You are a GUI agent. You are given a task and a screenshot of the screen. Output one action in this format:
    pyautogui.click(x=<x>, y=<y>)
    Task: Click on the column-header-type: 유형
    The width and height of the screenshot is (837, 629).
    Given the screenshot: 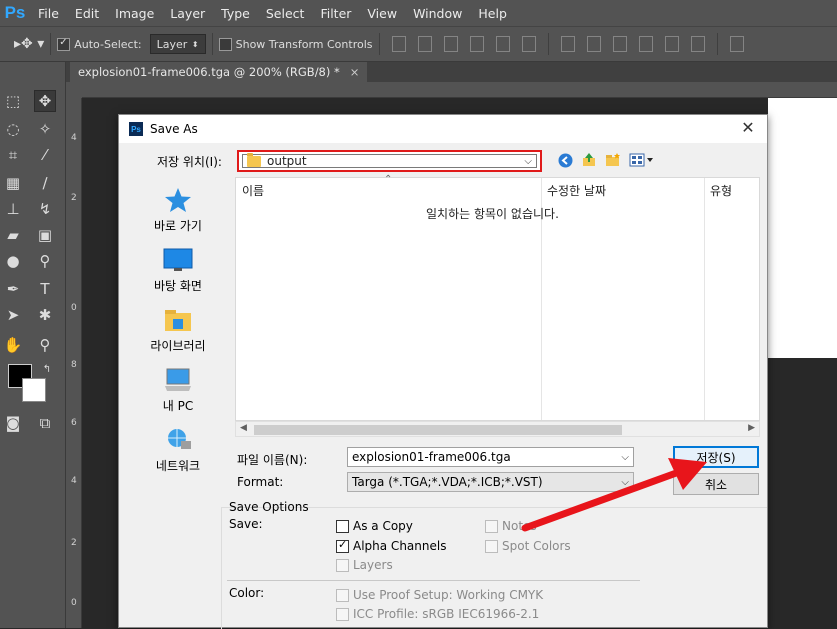 What is the action you would take?
    pyautogui.click(x=721, y=190)
    